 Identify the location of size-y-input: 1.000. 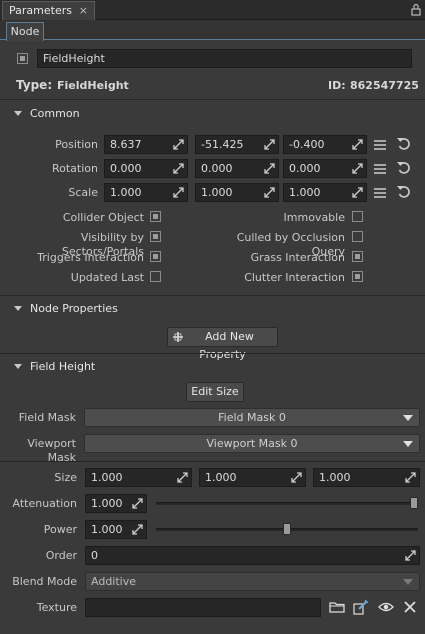
(252, 477).